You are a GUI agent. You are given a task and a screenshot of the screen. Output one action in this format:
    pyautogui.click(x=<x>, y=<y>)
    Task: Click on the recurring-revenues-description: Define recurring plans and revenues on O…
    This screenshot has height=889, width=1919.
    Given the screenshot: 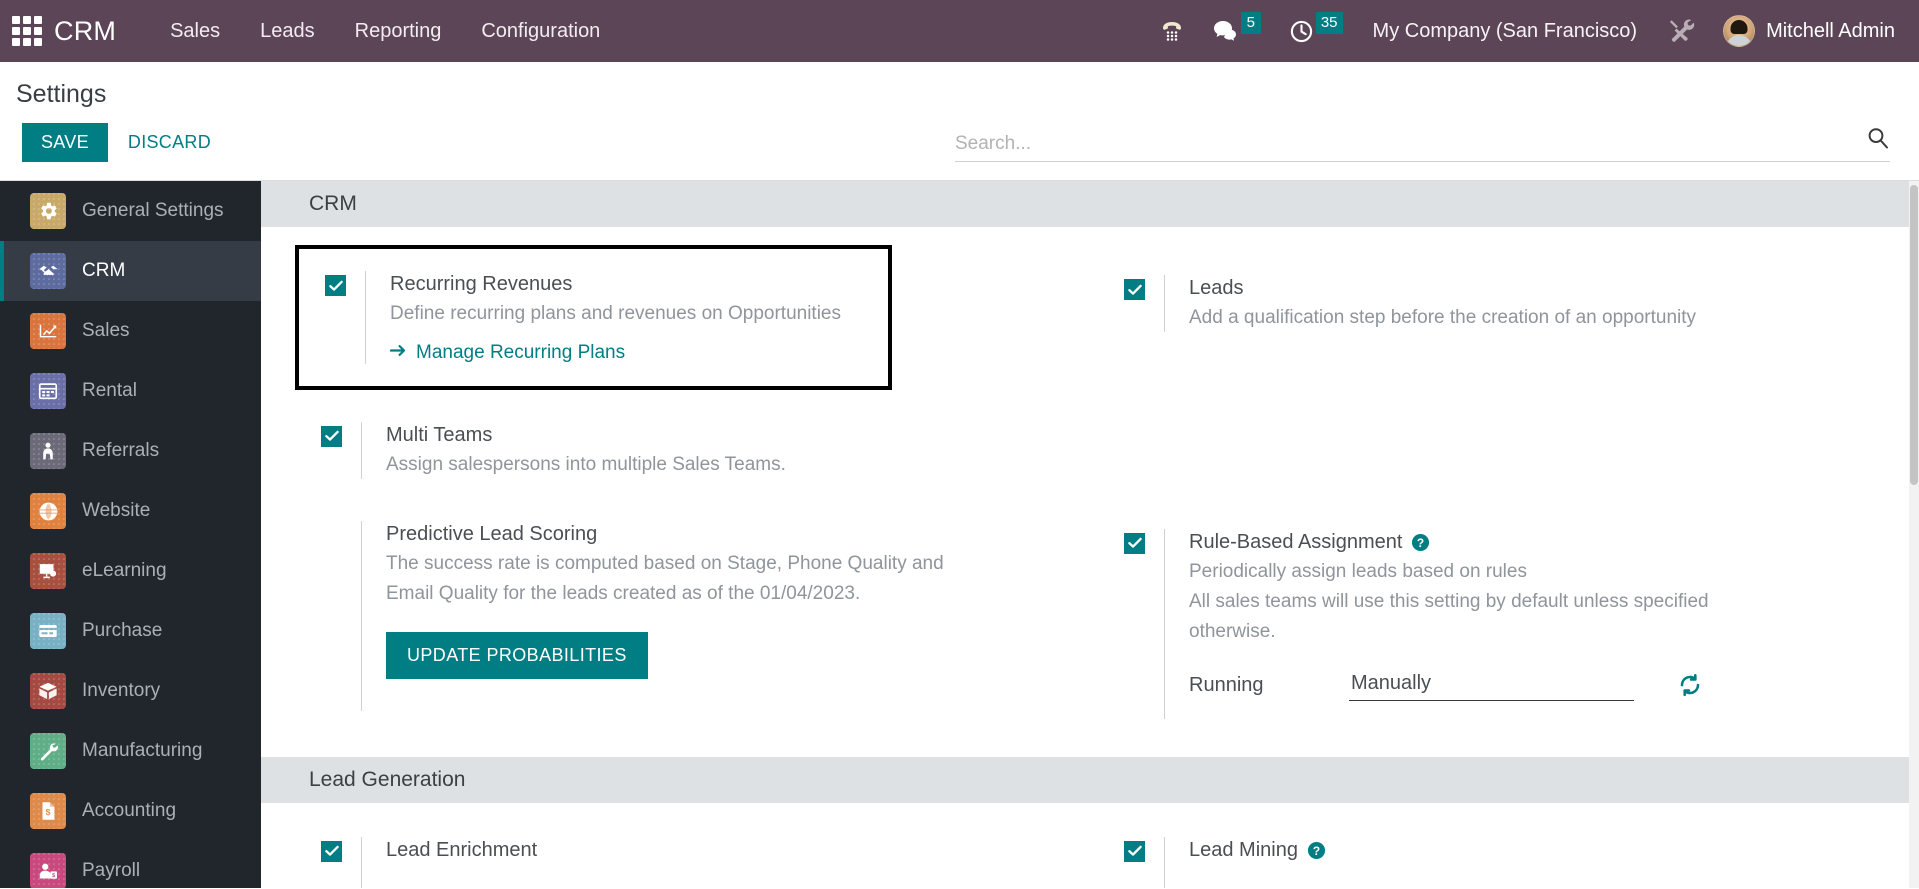 What is the action you would take?
    pyautogui.click(x=615, y=313)
    